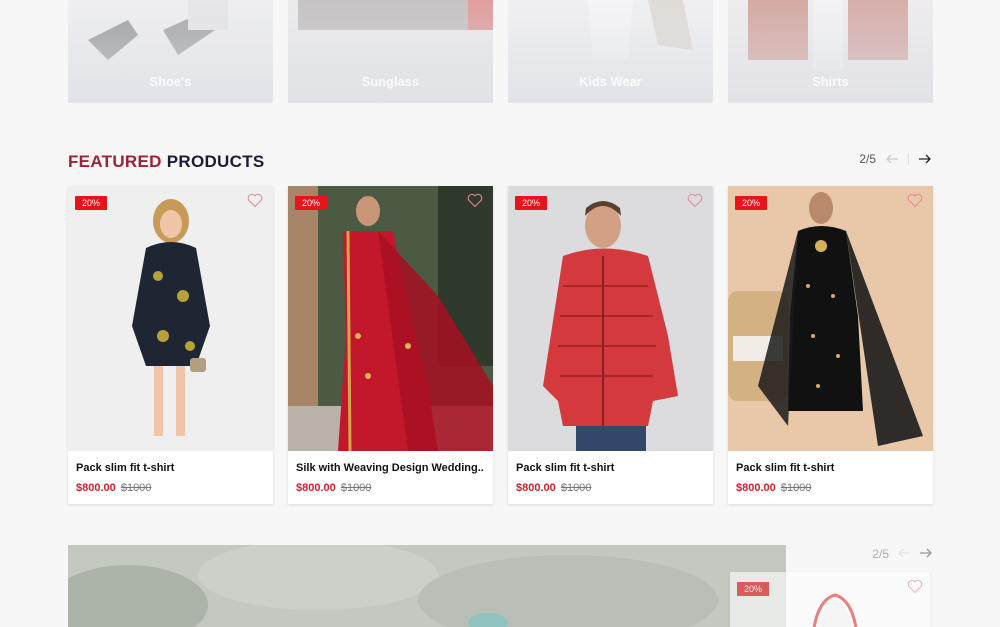  What do you see at coordinates (610, 318) in the screenshot?
I see `product-image-red-puffer-jacket: 20%` at bounding box center [610, 318].